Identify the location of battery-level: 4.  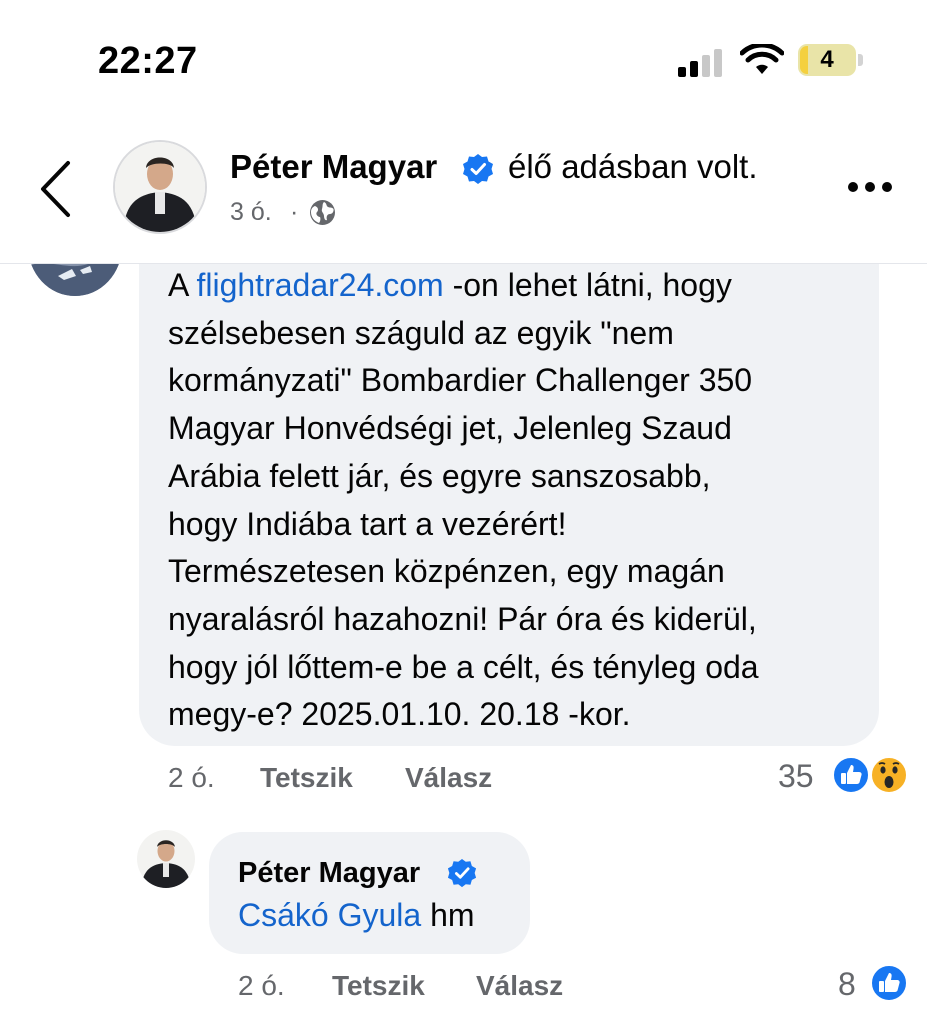
(827, 59).